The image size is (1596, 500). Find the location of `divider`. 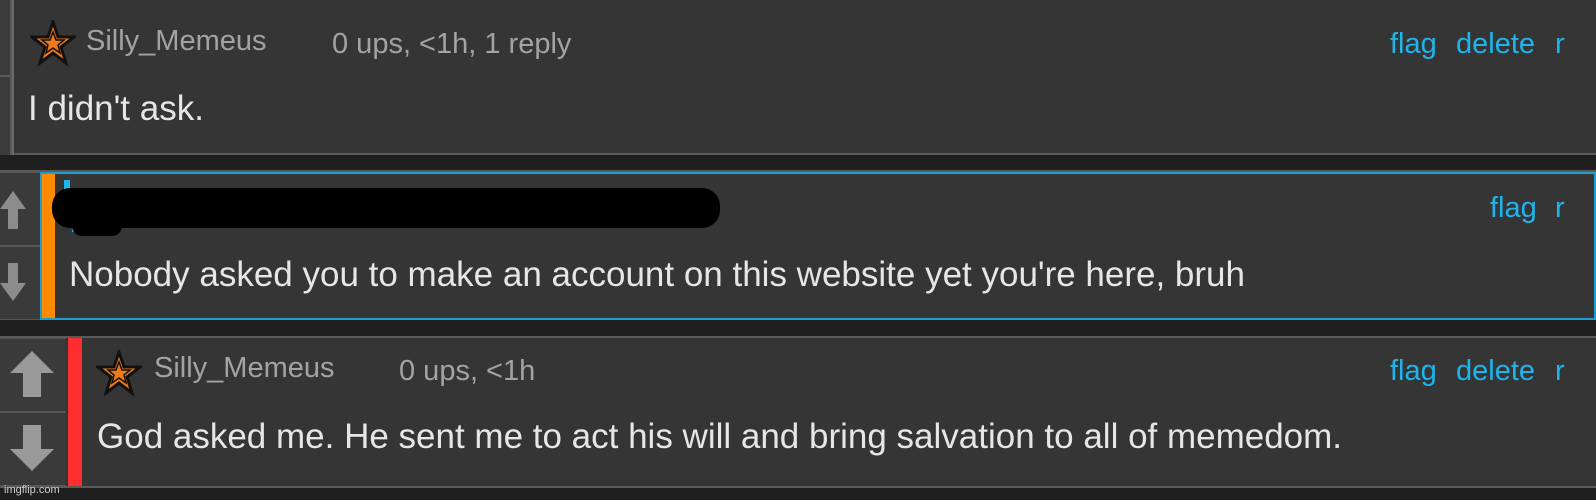

divider is located at coordinates (6, 76).